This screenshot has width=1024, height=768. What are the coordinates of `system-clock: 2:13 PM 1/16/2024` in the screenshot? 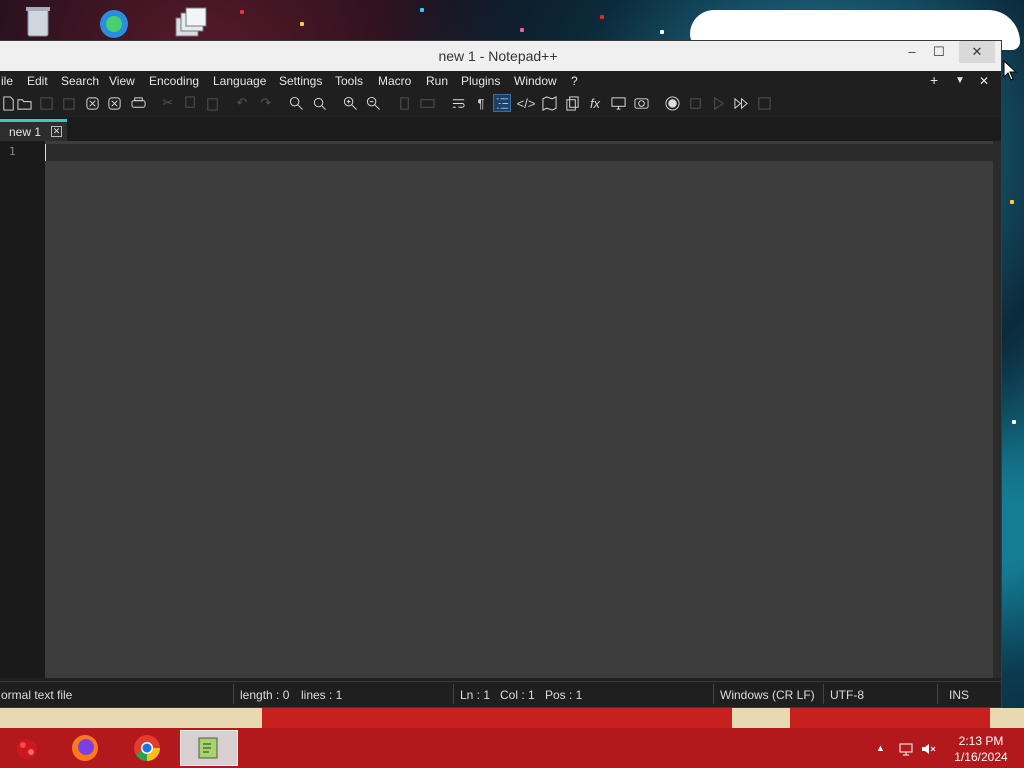 It's located at (981, 749).